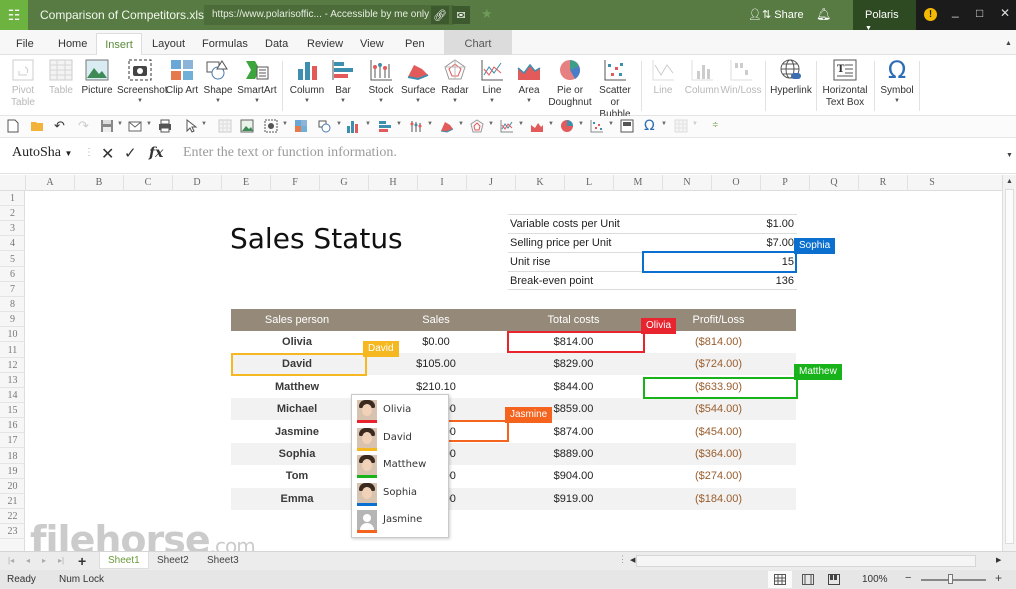 This screenshot has height=589, width=1016. What do you see at coordinates (718, 476) in the screenshot?
I see `cell-profit-loss: ($274.00)` at bounding box center [718, 476].